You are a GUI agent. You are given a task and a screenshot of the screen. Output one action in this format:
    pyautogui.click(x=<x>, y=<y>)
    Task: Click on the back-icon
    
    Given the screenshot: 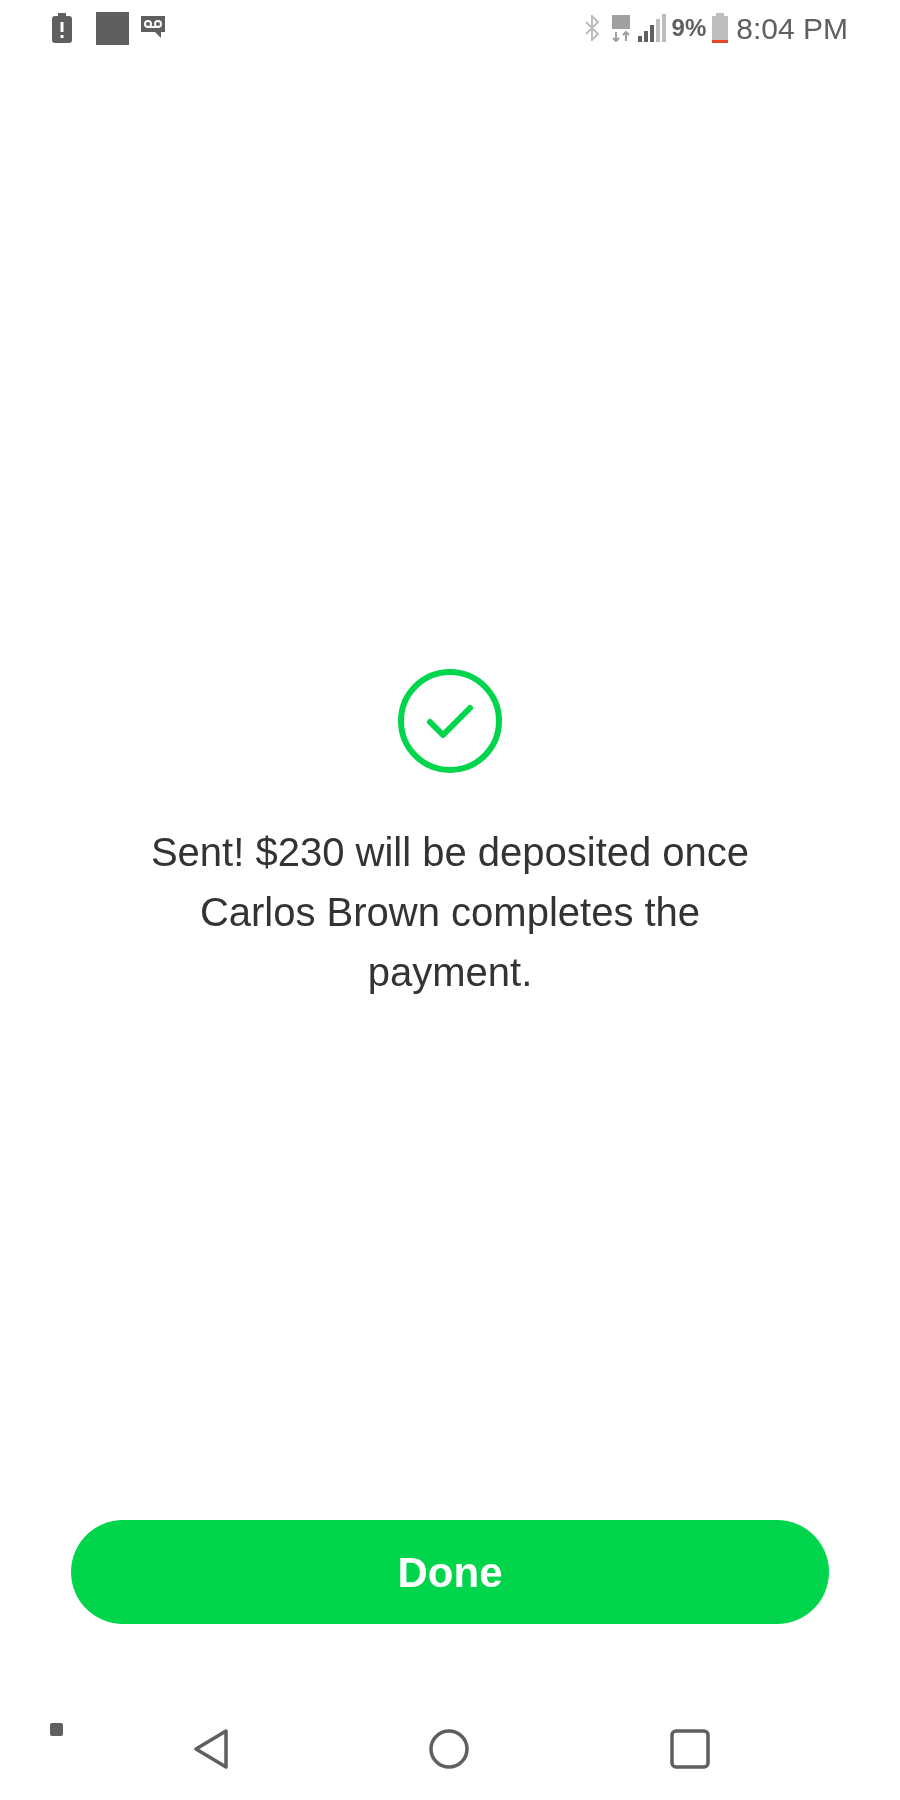 What is the action you would take?
    pyautogui.click(x=212, y=1749)
    